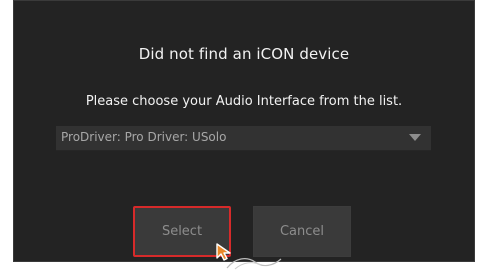  Describe the element at coordinates (182, 231) in the screenshot. I see `select-button-label: Select` at that location.